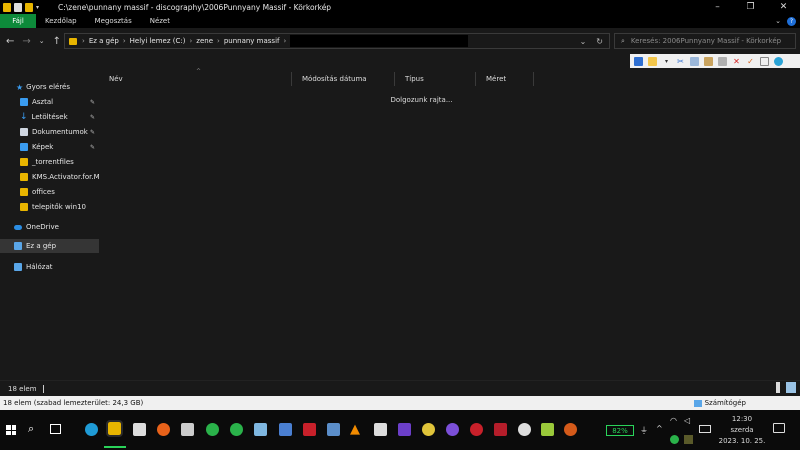  Describe the element at coordinates (583, 41) in the screenshot. I see `chevron-down-icon: ⌄` at that location.